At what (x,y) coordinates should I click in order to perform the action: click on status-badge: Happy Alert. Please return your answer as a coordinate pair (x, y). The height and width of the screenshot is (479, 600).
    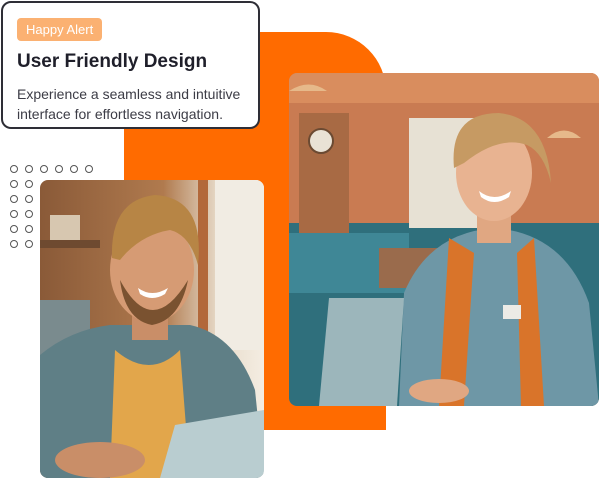
    Looking at the image, I should click on (60, 29).